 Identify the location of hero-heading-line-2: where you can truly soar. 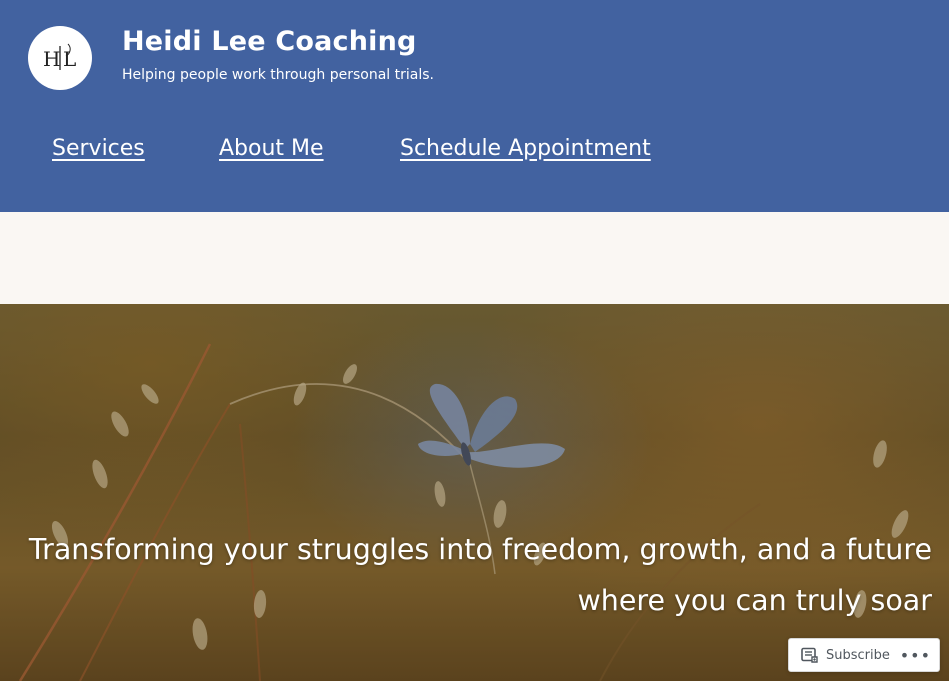
(754, 600).